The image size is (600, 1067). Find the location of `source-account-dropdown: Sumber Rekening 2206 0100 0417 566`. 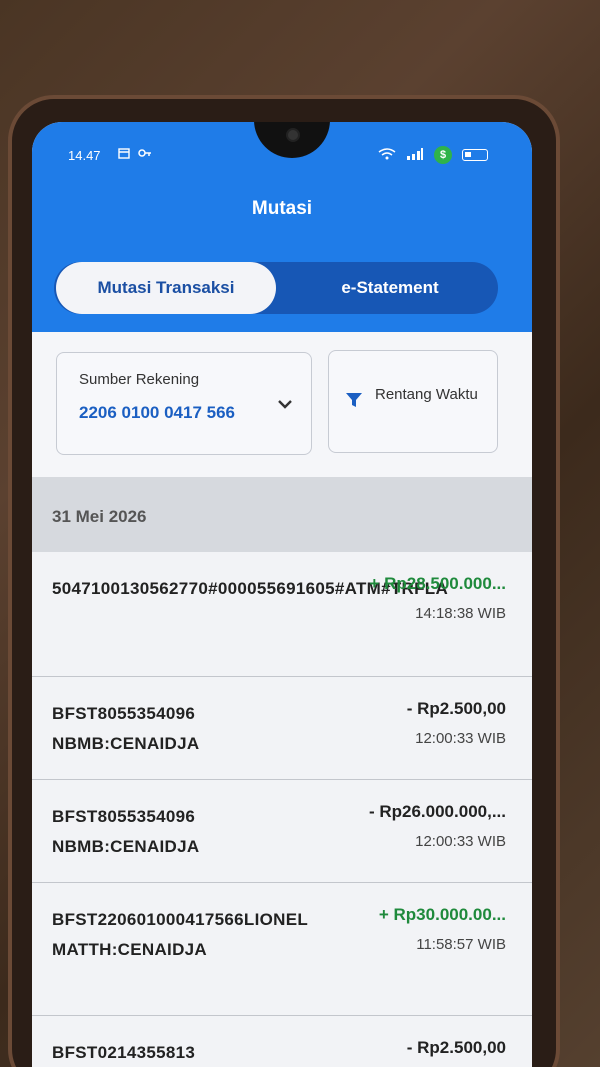

source-account-dropdown: Sumber Rekening 2206 0100 0417 566 is located at coordinates (184, 403).